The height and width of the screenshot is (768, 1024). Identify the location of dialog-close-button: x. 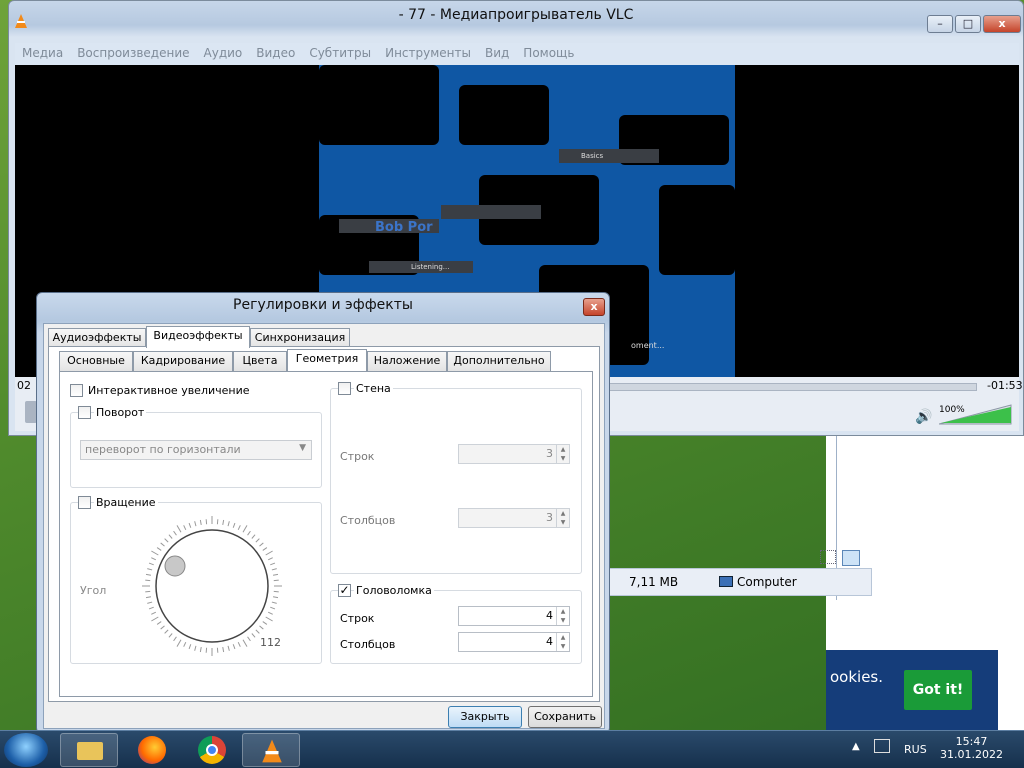
(594, 307).